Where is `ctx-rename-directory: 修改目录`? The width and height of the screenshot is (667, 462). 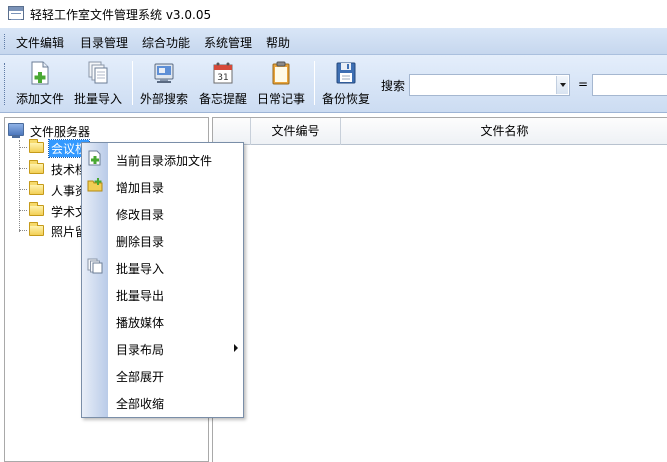
ctx-rename-directory: 修改目录 is located at coordinates (162, 212).